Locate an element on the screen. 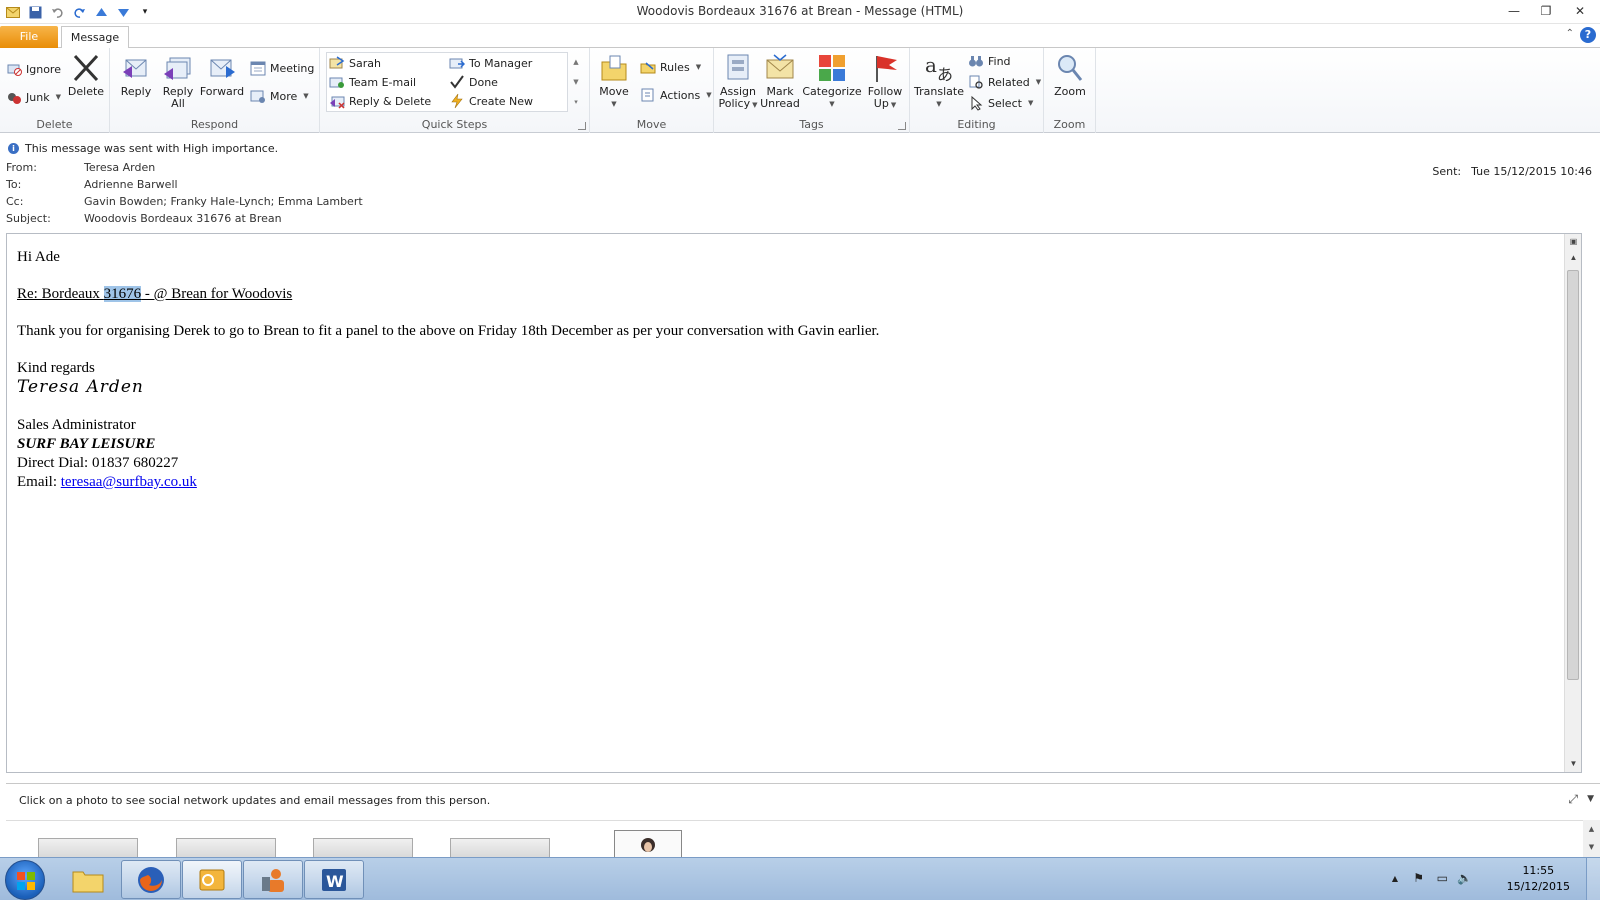 This screenshot has width=1600, height=900. group-label-respond: Respond is located at coordinates (214, 124).